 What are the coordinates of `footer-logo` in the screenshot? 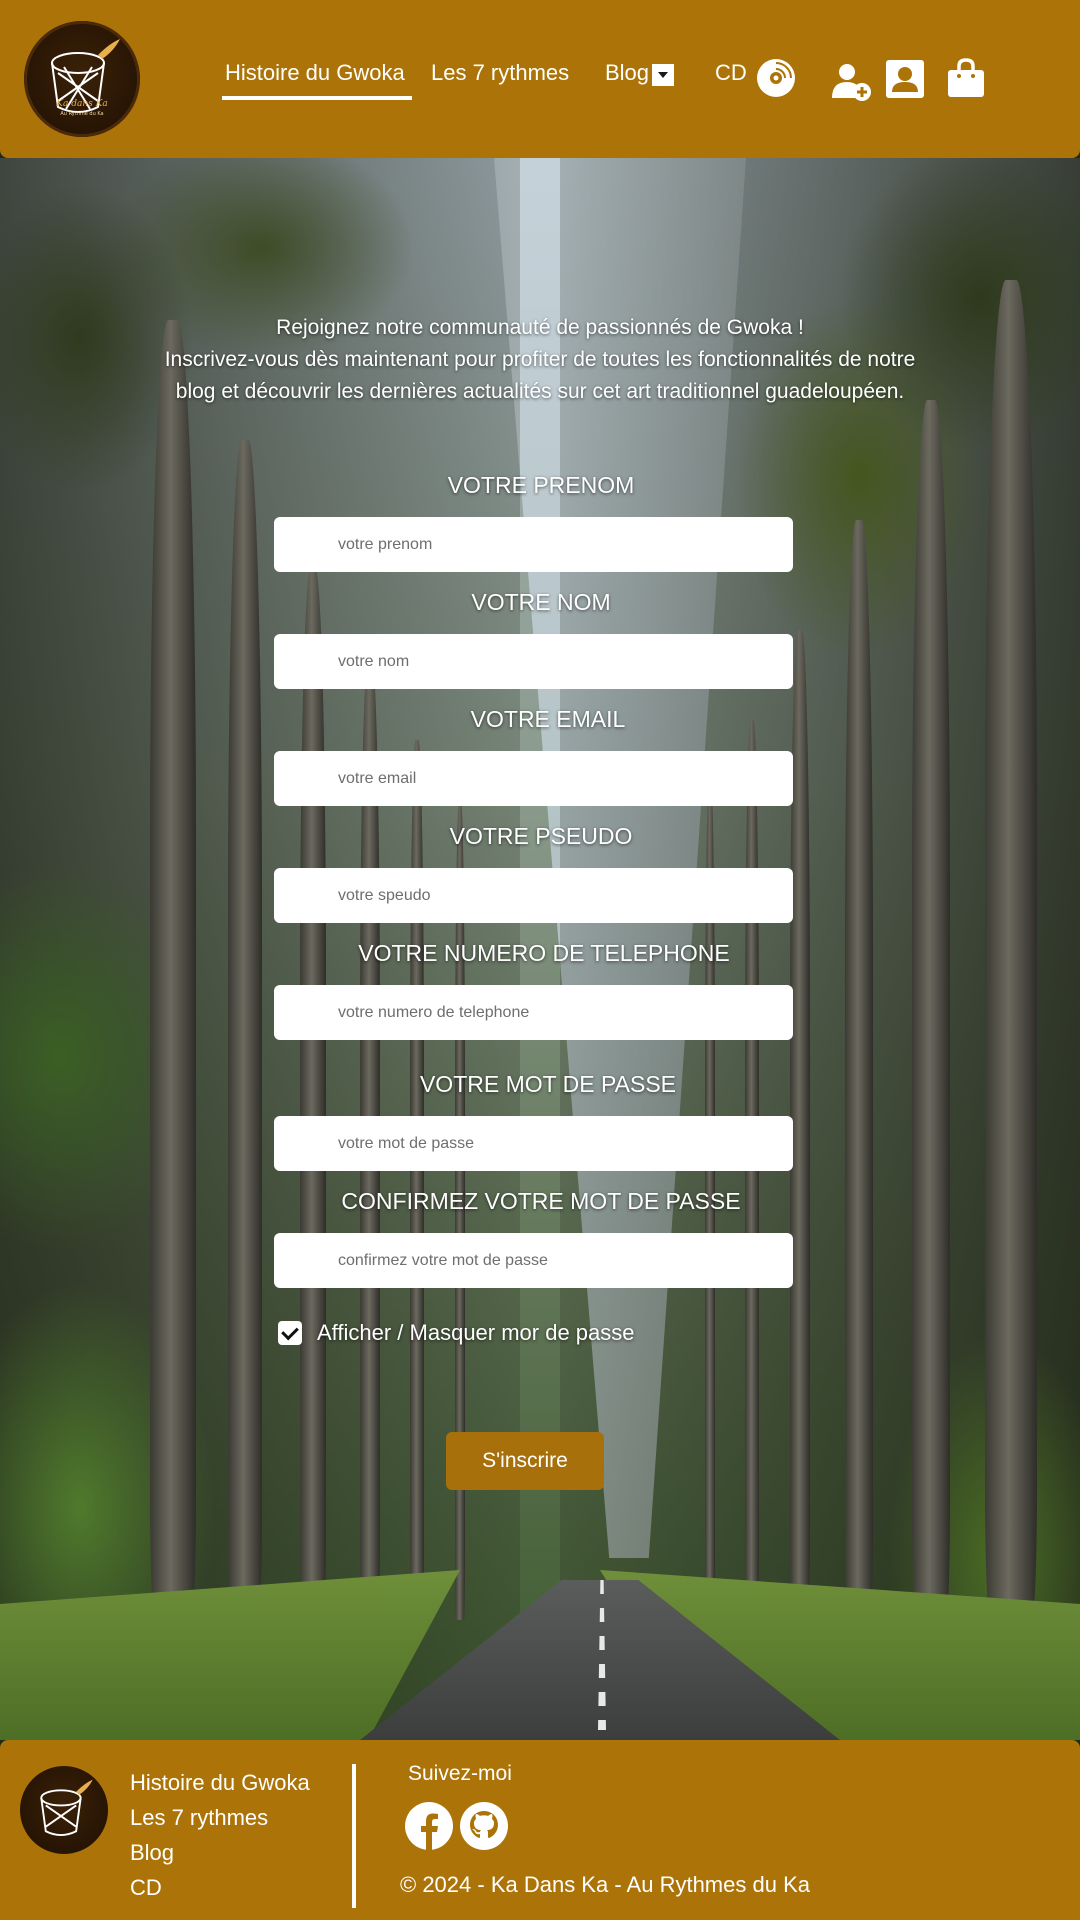 It's located at (64, 1810).